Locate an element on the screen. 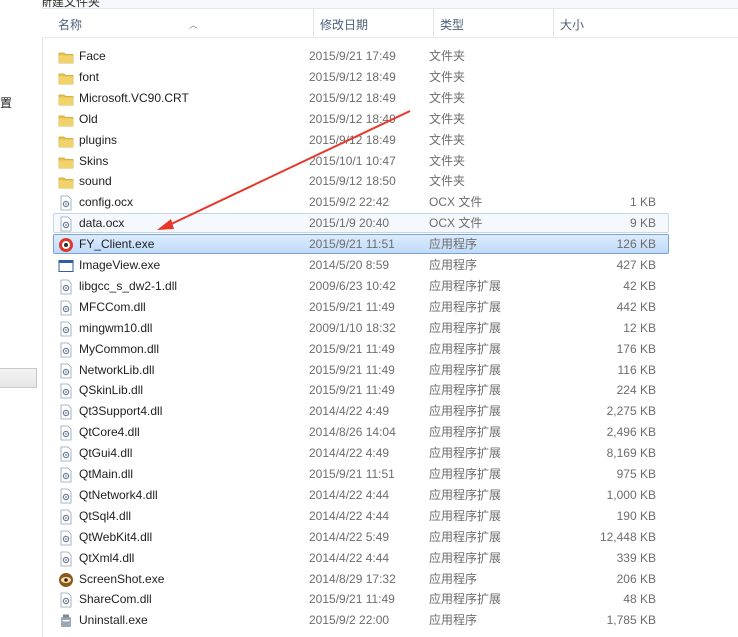  file-row: config.ocx 2015/9/2 22:42 OCX 文件 1 KB is located at coordinates (361, 202).